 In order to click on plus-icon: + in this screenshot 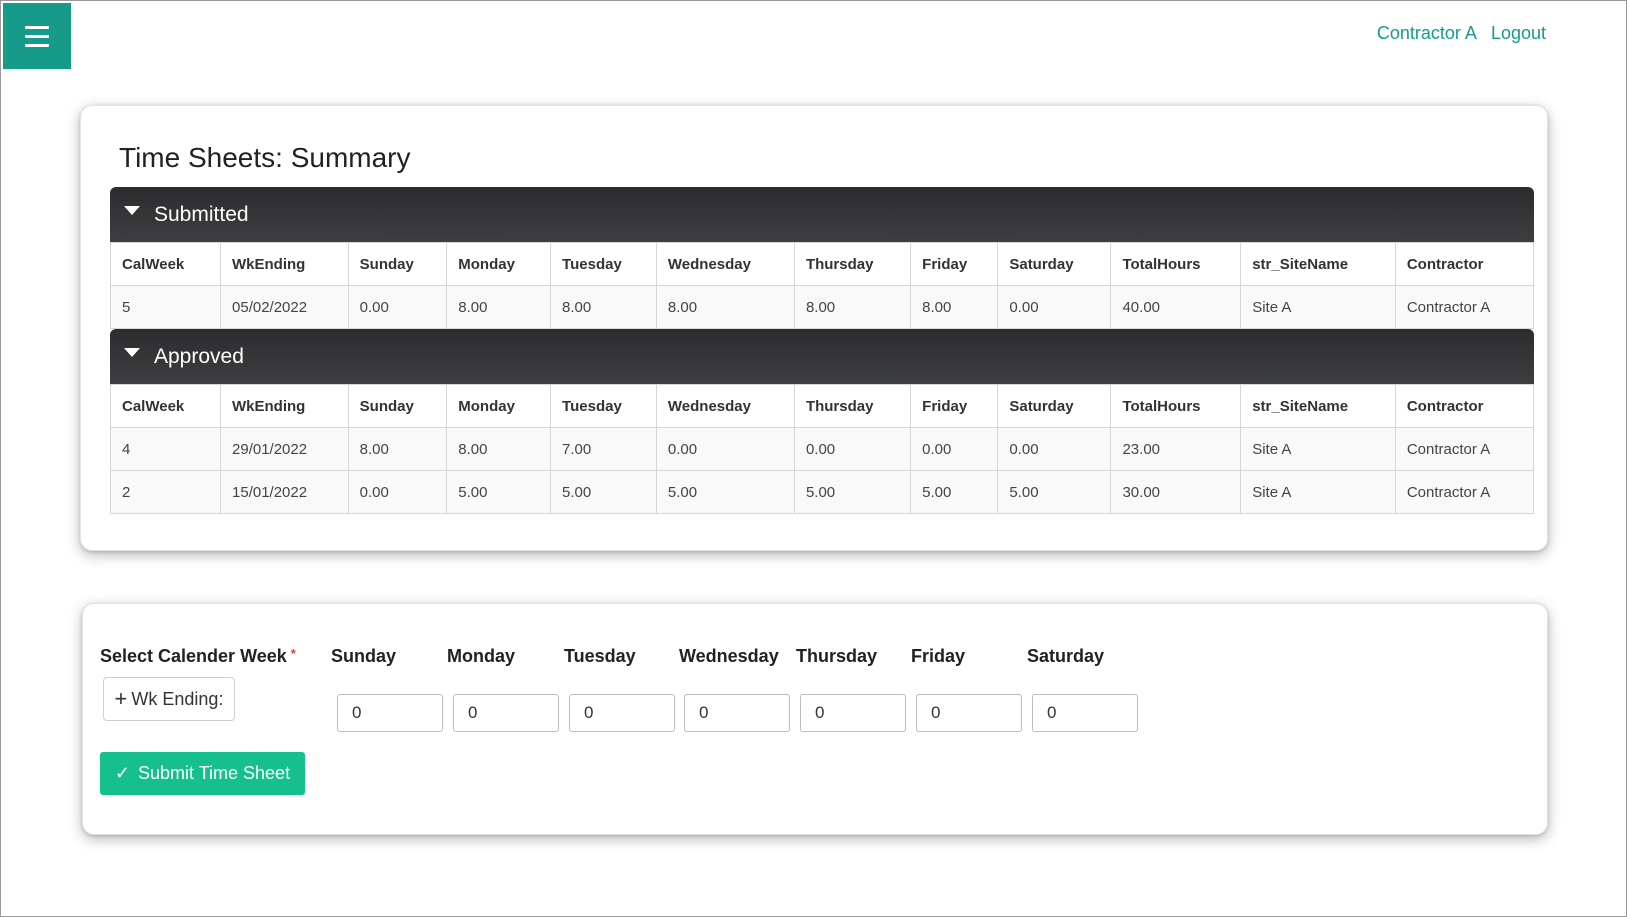, I will do `click(121, 698)`.